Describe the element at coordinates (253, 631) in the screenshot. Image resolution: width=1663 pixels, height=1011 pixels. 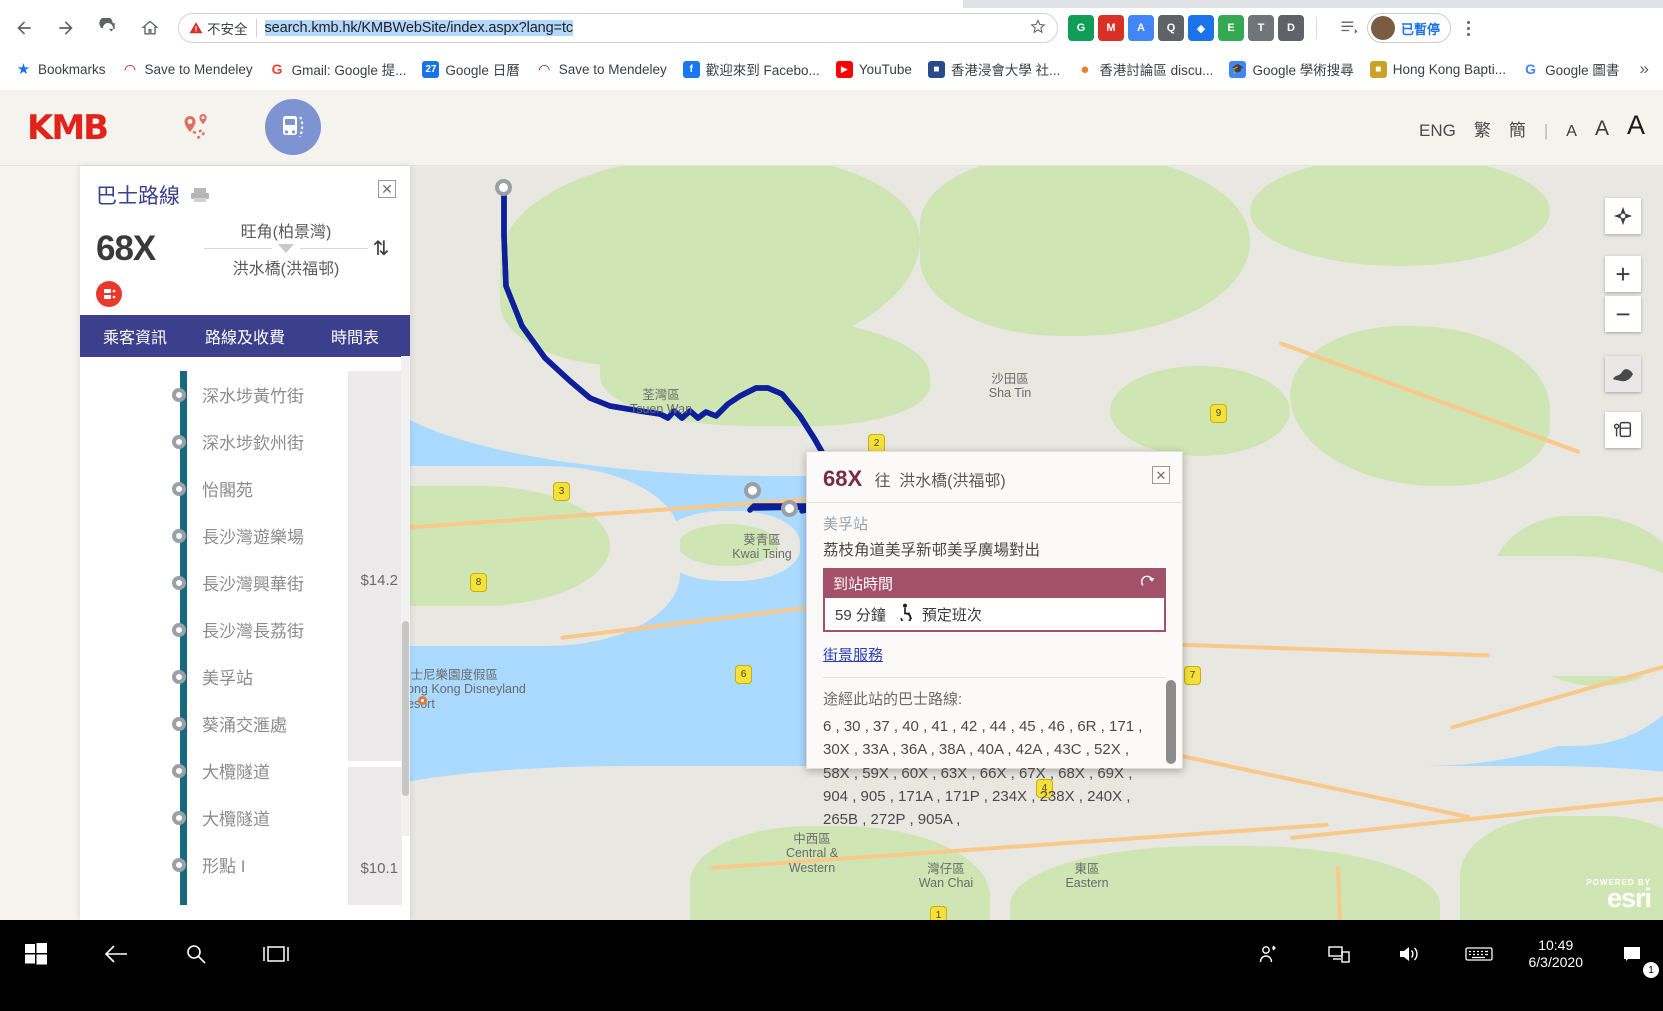
I see `stop-name: 長沙灣長荔街` at that location.